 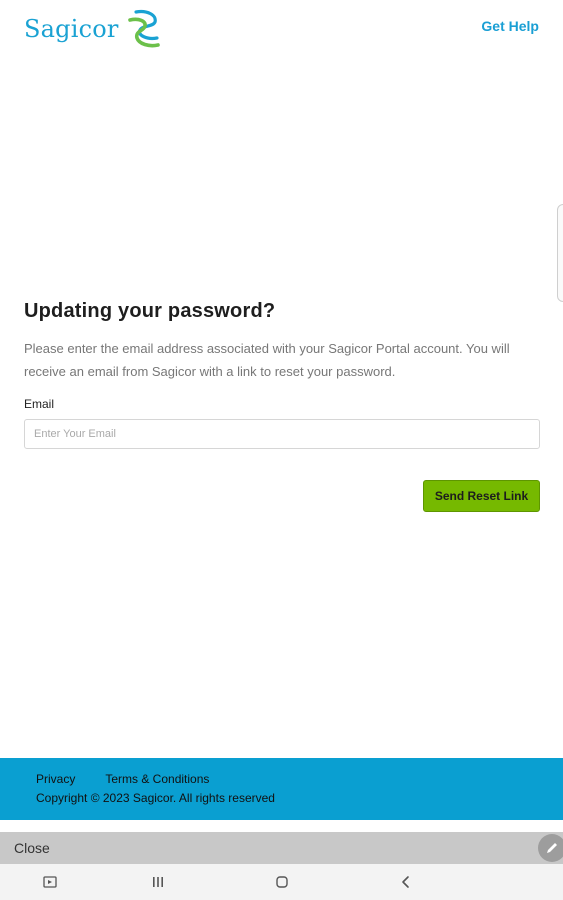 I want to click on android-nav-bar, so click(x=281, y=882).